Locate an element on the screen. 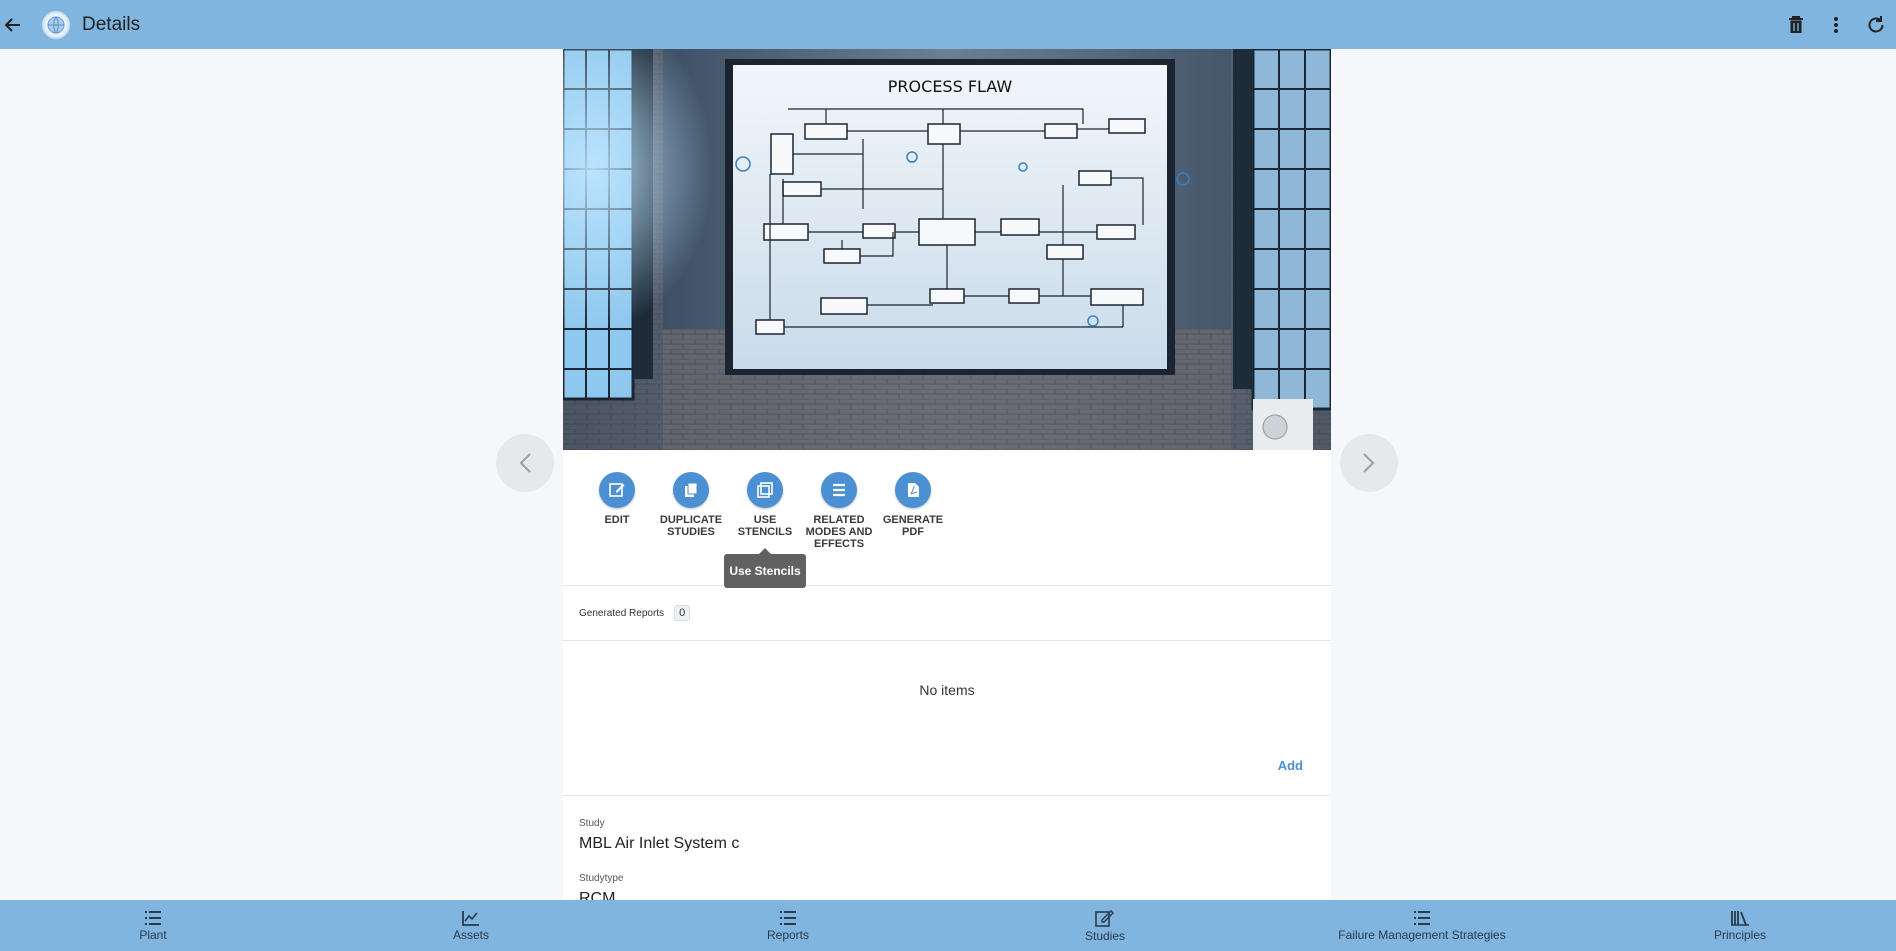  duplicate-studies-button: DUPLICATE STUDIES is located at coordinates (691, 505).